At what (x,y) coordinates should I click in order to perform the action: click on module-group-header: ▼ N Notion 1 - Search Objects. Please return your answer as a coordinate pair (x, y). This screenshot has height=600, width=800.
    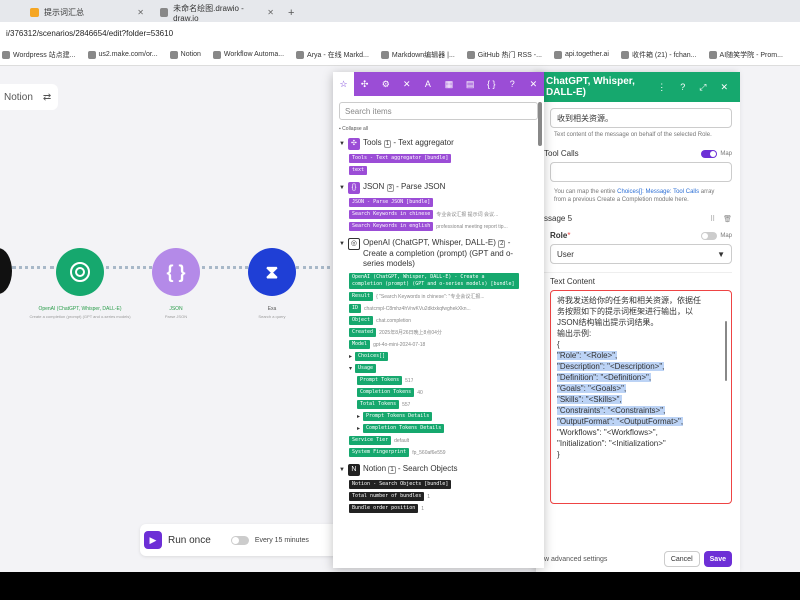
    Looking at the image, I should click on (436, 470).